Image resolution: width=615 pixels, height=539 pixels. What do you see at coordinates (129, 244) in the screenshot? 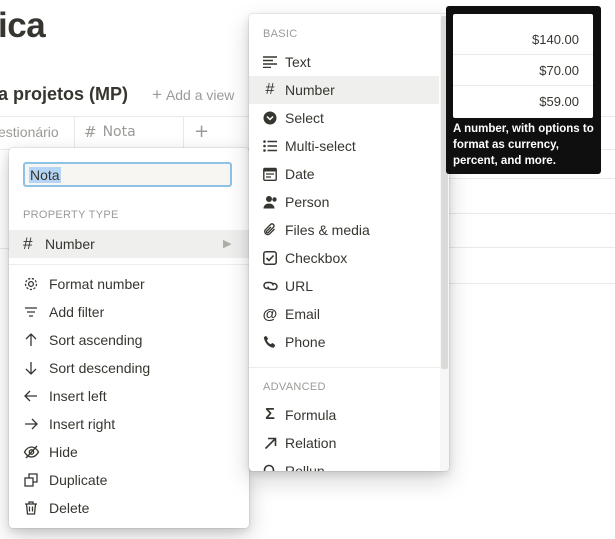
I see `property-type-selector: # Number ▶` at bounding box center [129, 244].